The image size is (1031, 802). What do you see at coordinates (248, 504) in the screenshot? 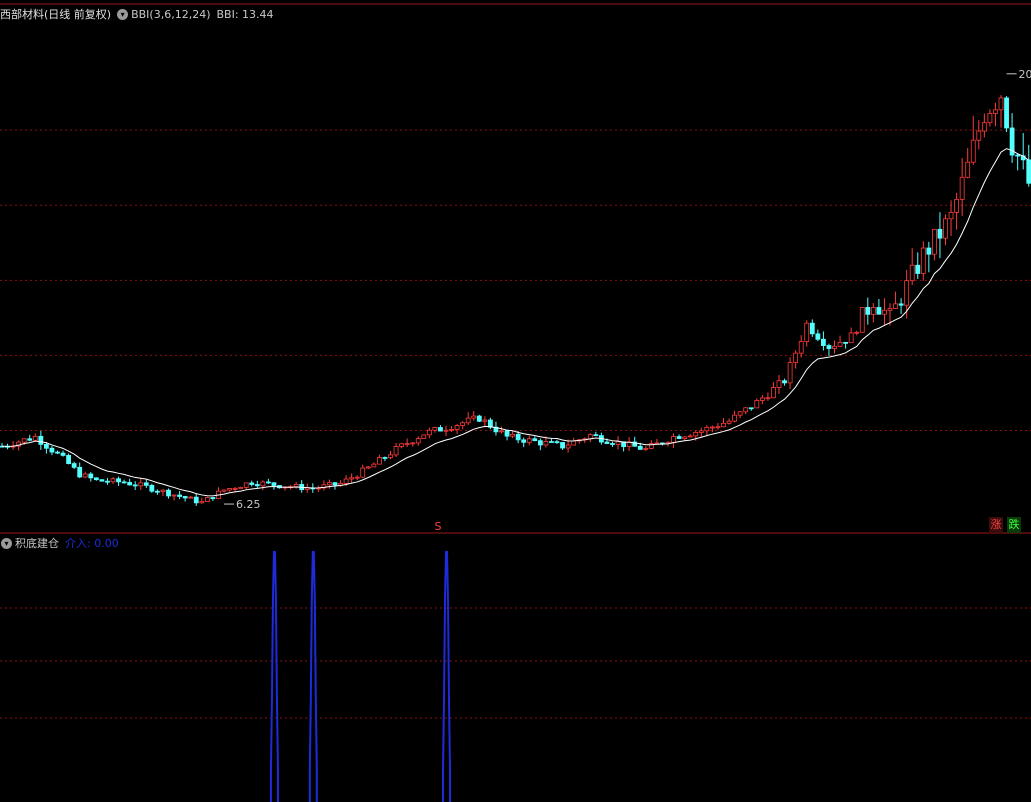
I see `low-label: 6.25` at bounding box center [248, 504].